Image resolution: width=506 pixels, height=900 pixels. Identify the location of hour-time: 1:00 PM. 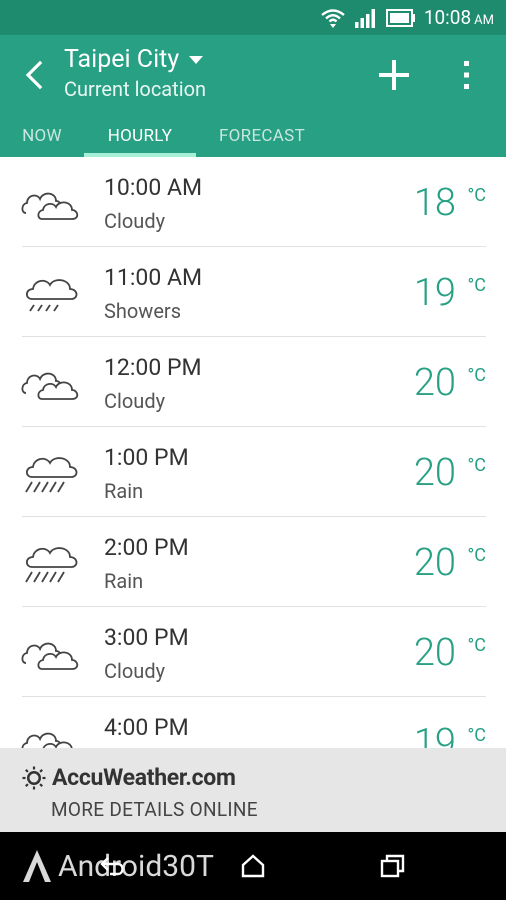
(146, 457).